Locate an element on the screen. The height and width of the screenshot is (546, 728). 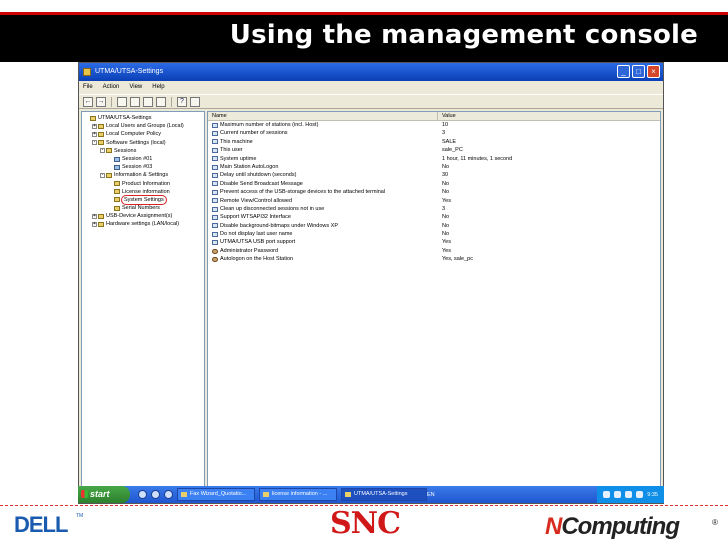
system-tray: 9:35 is located at coordinates (630, 494).